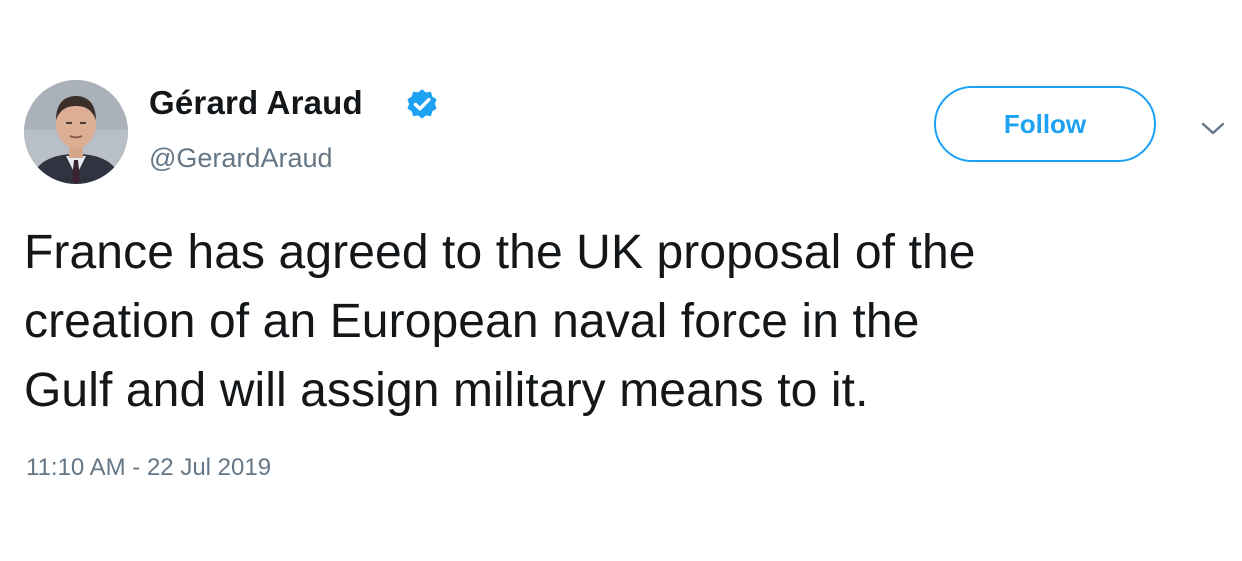 This screenshot has height=561, width=1242. I want to click on follow-button: Follow, so click(1045, 124).